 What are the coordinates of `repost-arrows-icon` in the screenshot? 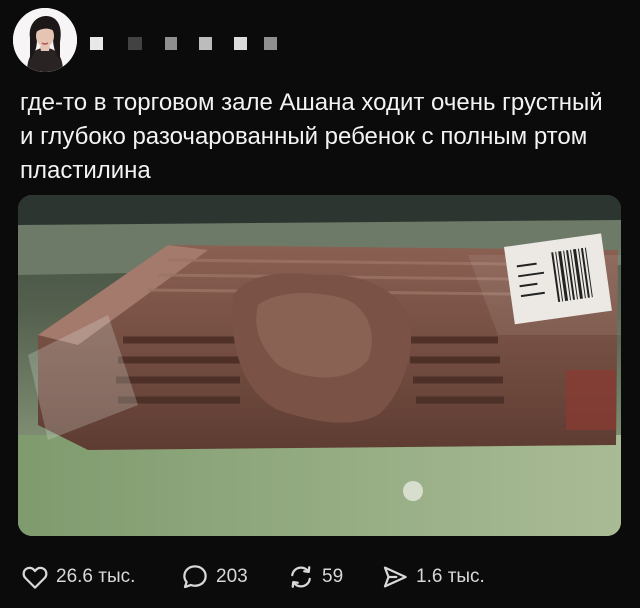 It's located at (301, 577).